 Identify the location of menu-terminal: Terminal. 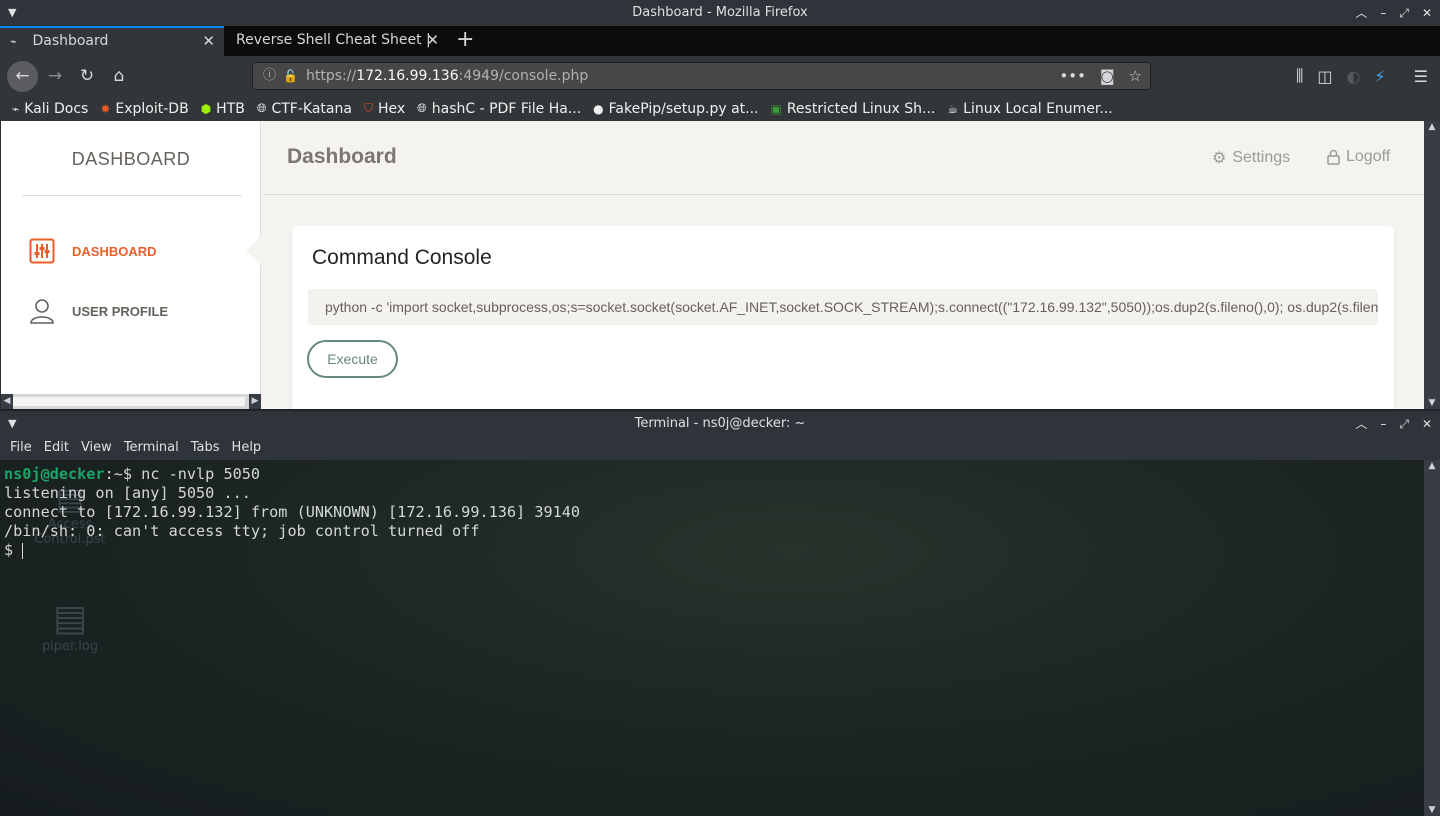
(151, 448).